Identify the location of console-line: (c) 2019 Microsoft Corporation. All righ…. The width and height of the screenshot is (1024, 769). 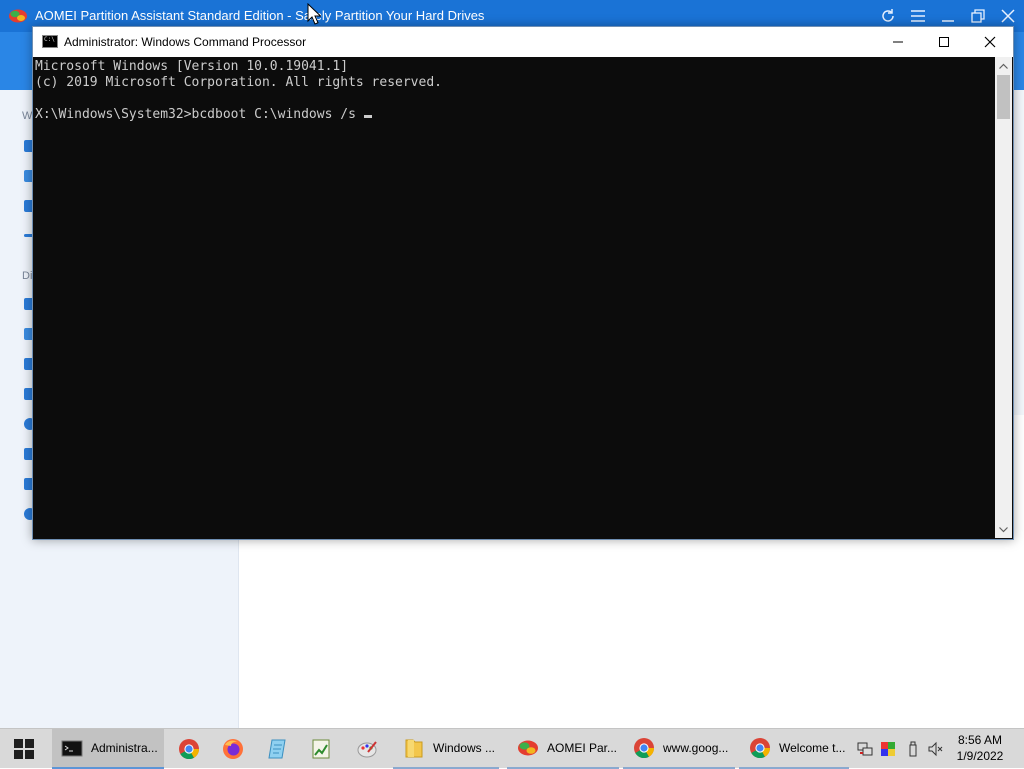
(238, 82).